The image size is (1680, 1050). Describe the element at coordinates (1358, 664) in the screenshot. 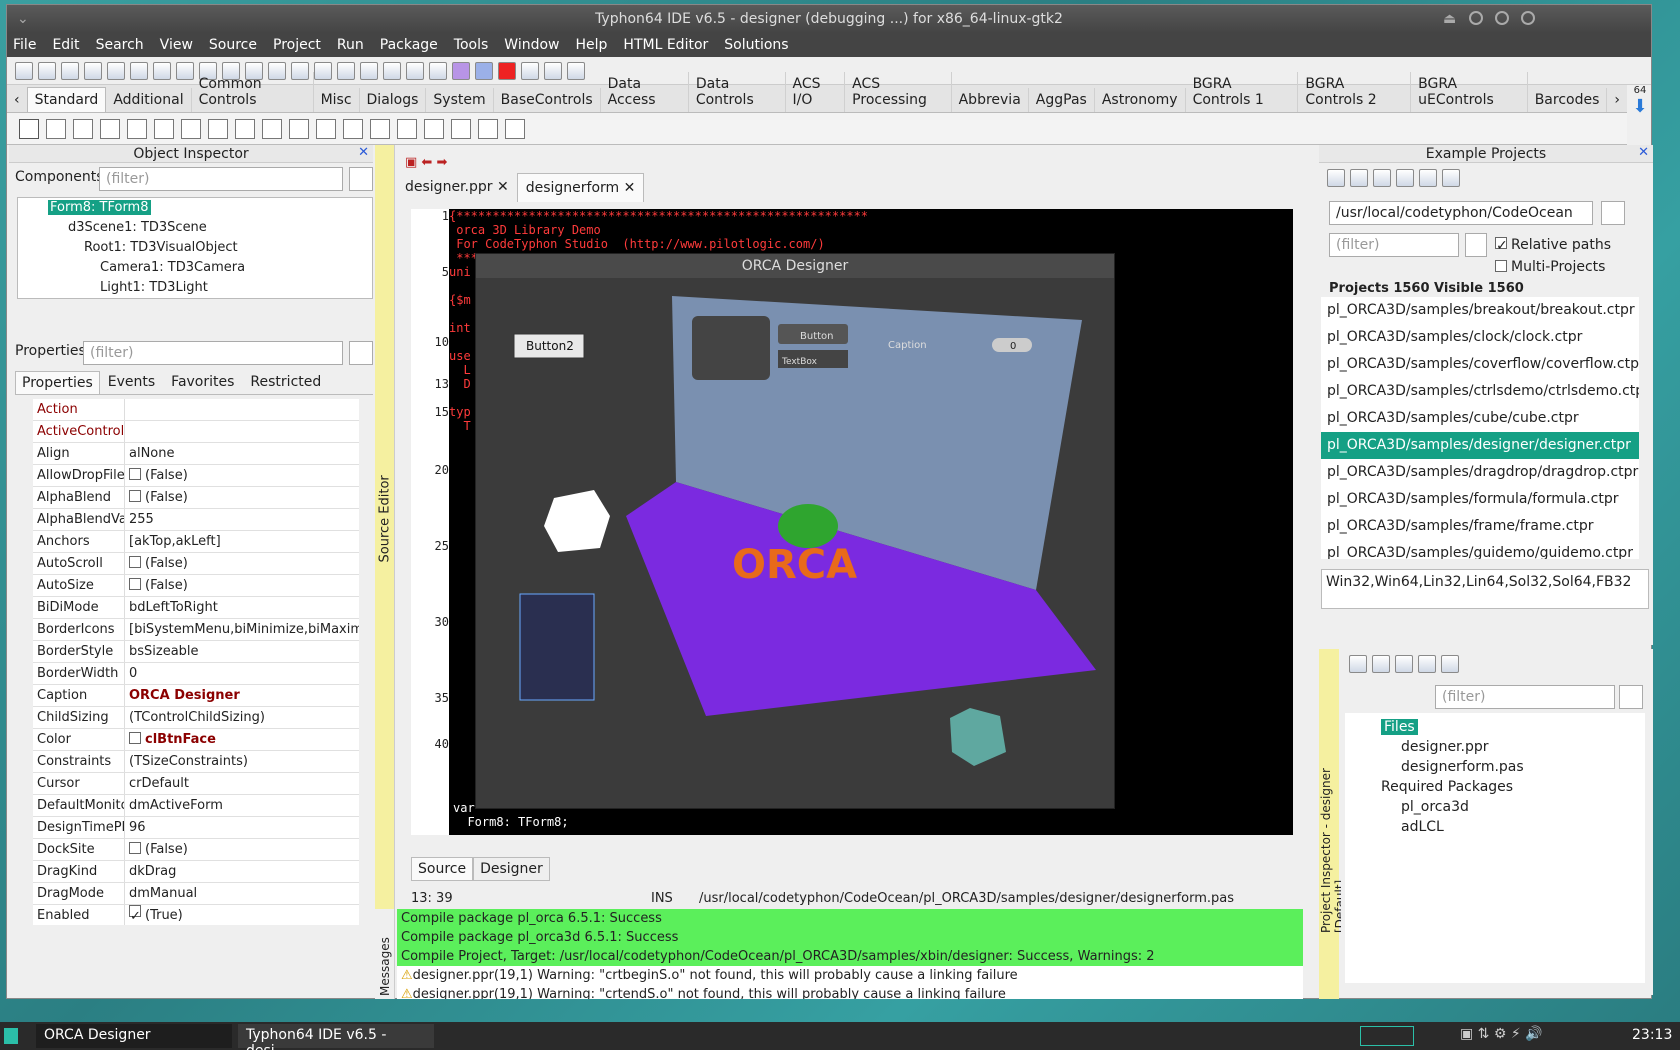

I see `add-icon` at that location.